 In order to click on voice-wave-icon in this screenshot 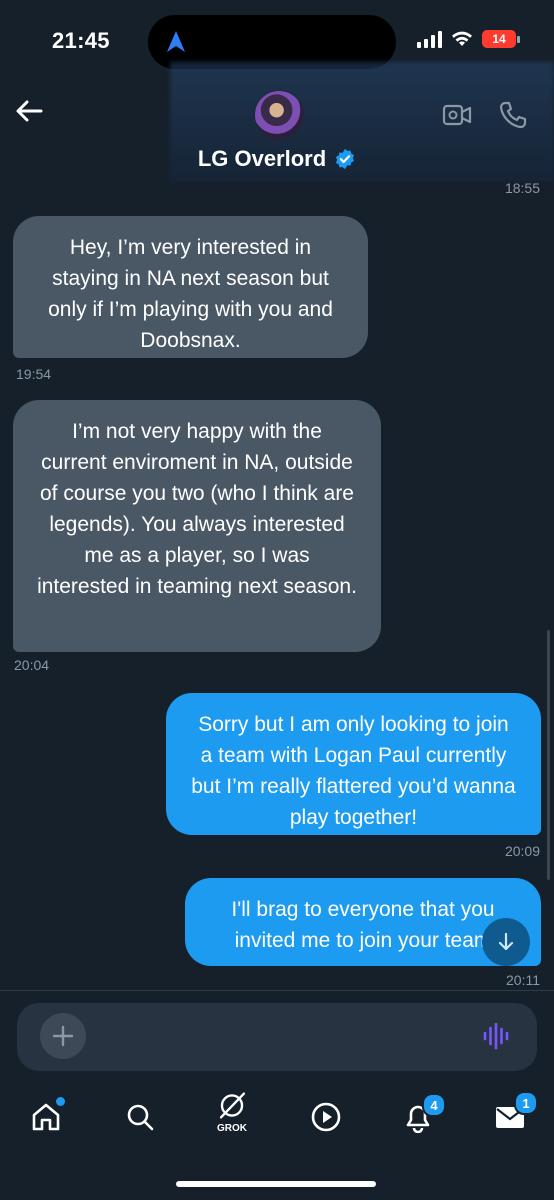, I will do `click(497, 1036)`.